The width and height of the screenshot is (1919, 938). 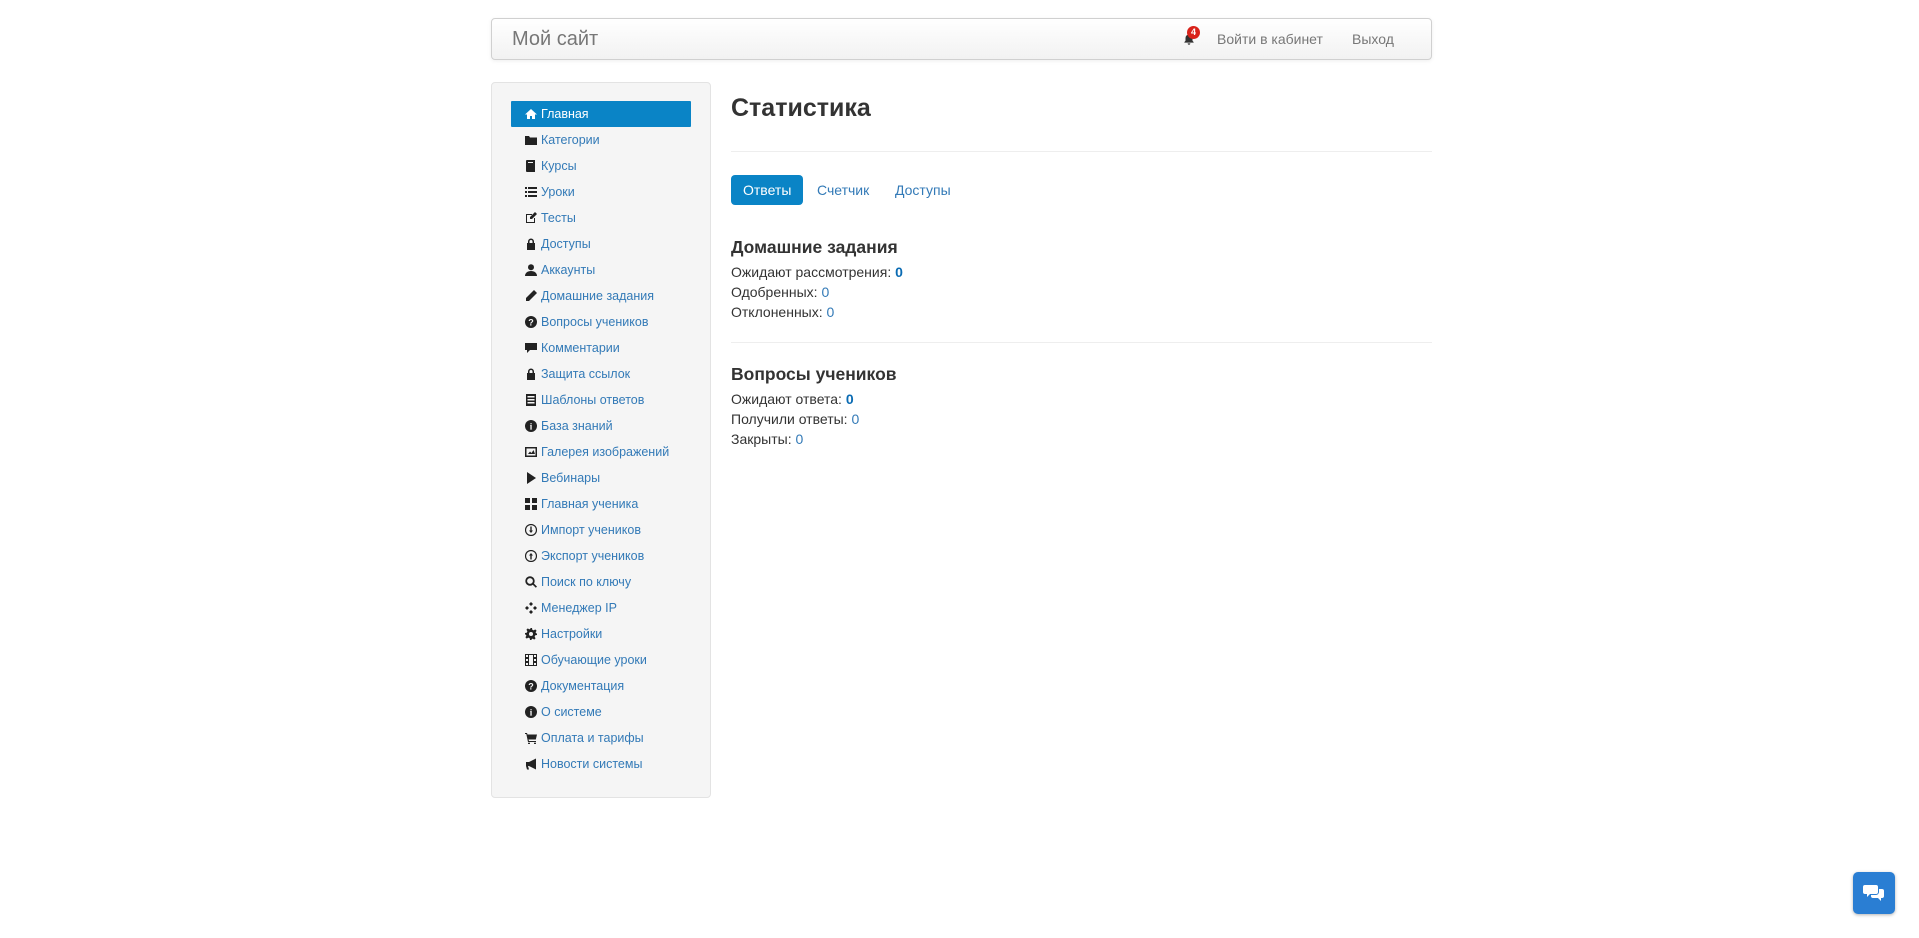 I want to click on sidebar-item: Главная ученика, so click(x=601, y=504).